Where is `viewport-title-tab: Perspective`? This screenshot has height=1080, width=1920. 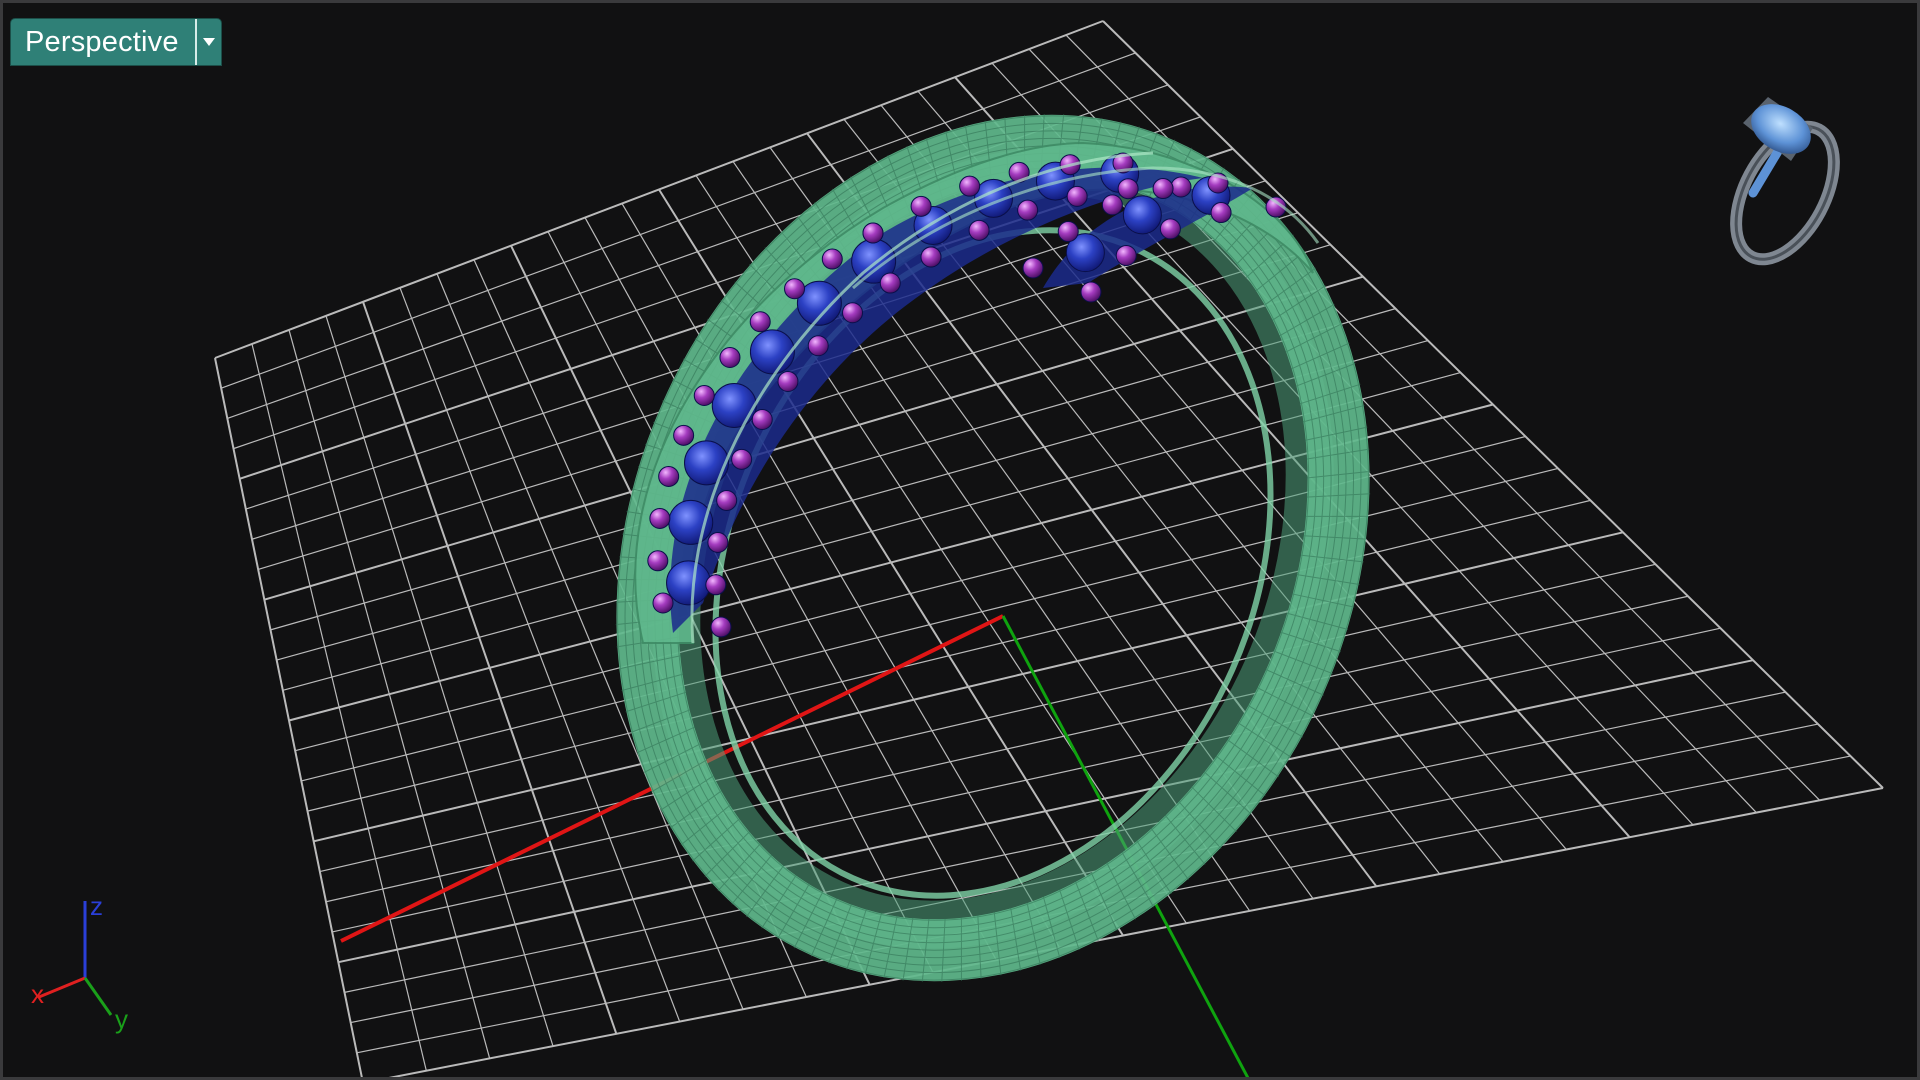 viewport-title-tab: Perspective is located at coordinates (116, 42).